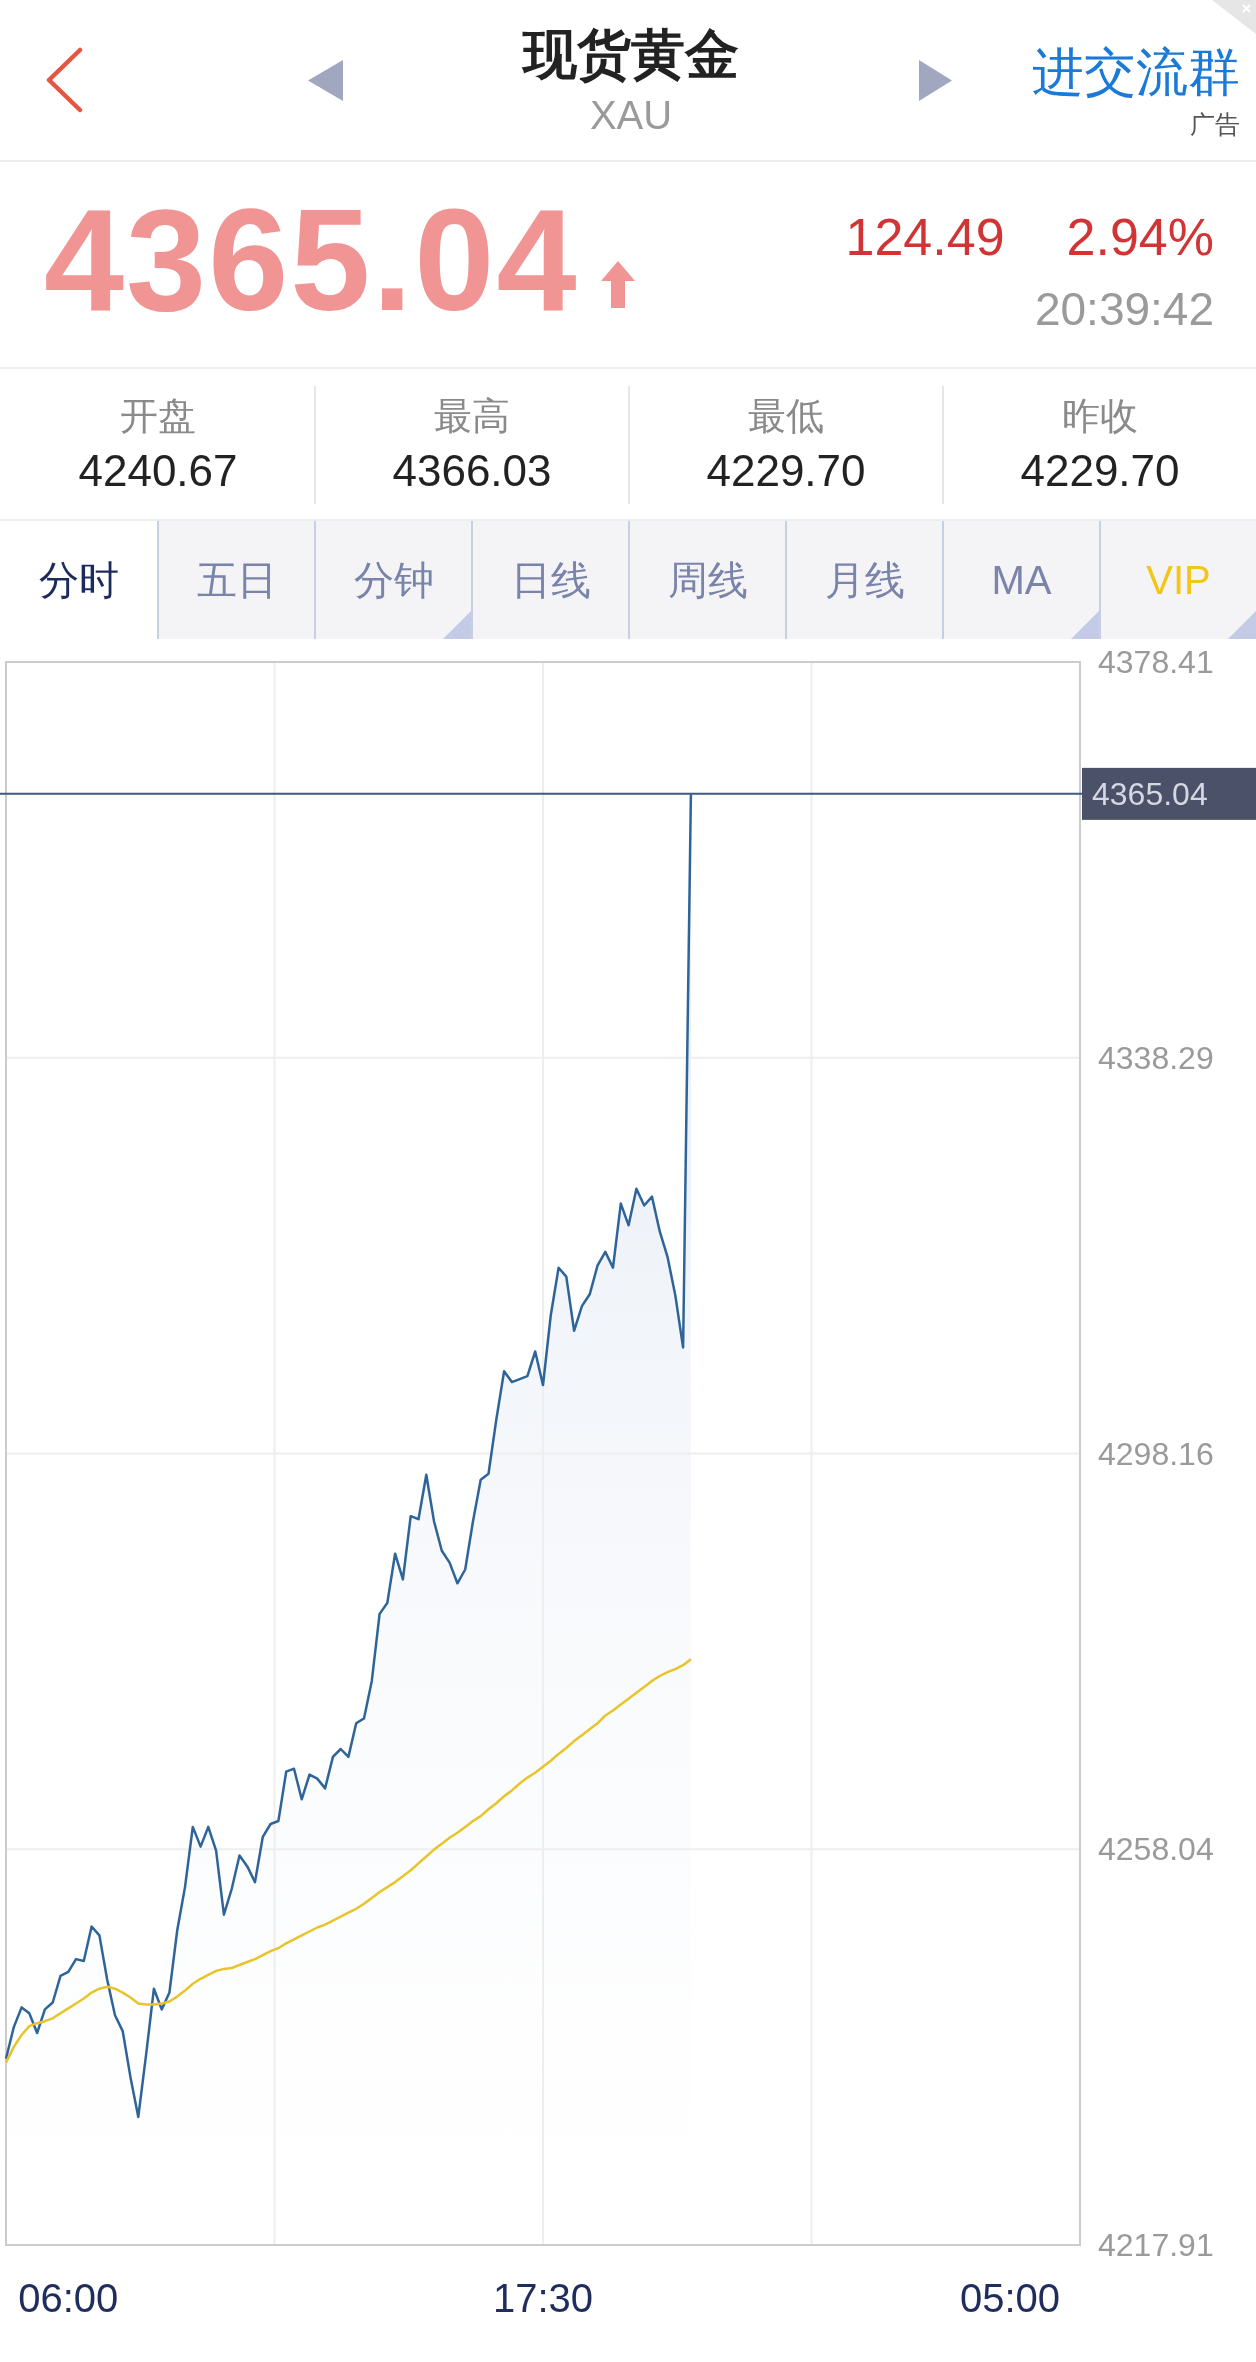 The image size is (1256, 2362). Describe the element at coordinates (1150, 793) in the screenshot. I see `ref-line-label: 4365.04` at that location.